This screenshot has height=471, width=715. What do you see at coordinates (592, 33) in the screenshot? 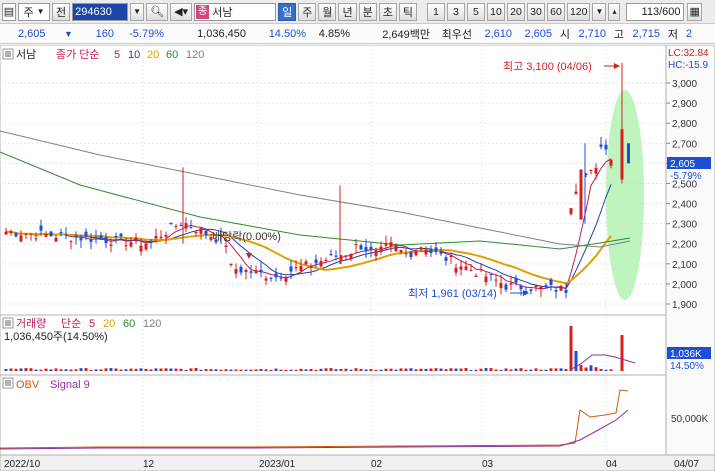
I see `open-price: 2,710` at bounding box center [592, 33].